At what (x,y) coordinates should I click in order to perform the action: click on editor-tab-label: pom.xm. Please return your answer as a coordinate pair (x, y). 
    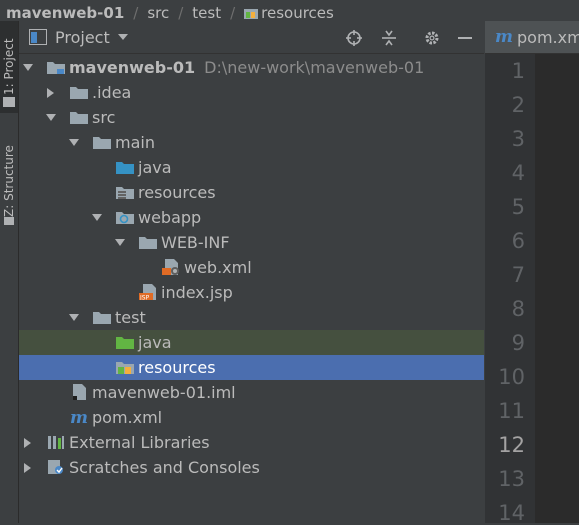
    Looking at the image, I should click on (548, 37).